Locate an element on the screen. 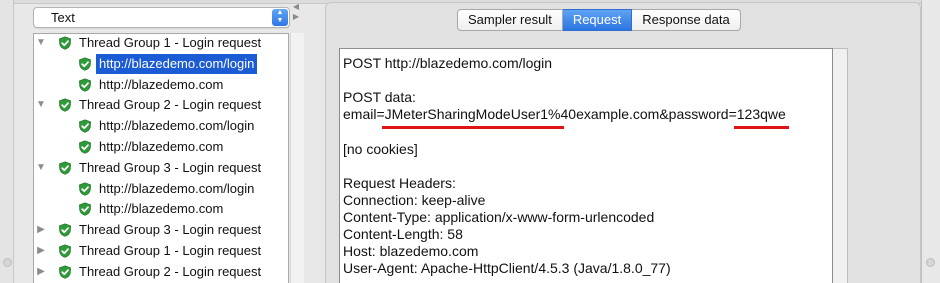 The width and height of the screenshot is (940, 283). expand-right-icon: ▶ is located at coordinates (296, 17).